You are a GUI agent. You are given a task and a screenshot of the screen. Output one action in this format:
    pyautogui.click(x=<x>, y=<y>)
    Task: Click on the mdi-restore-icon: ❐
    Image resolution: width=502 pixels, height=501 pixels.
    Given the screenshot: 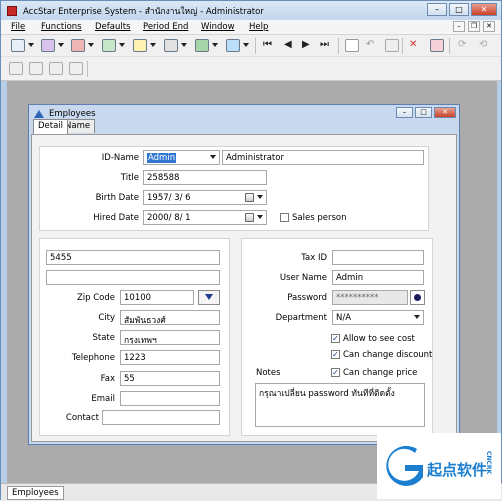 What is the action you would take?
    pyautogui.click(x=474, y=26)
    